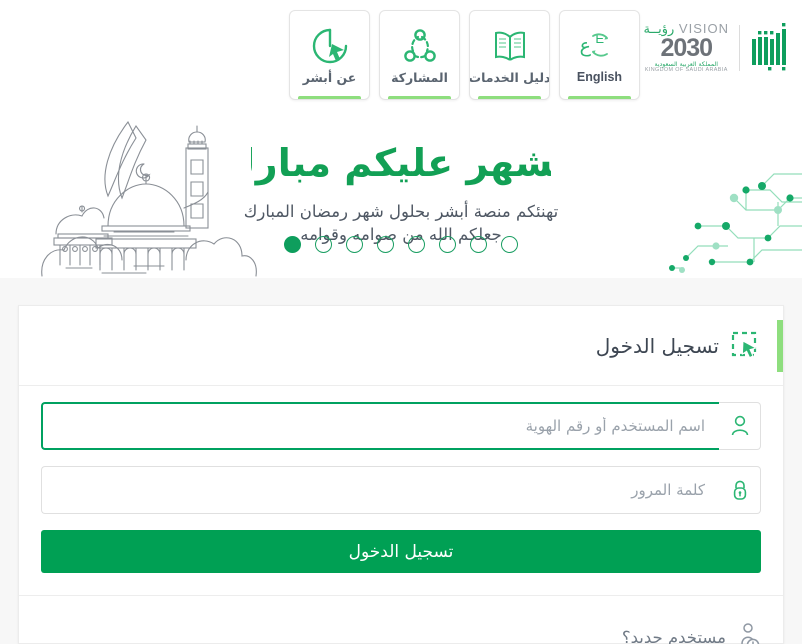 The image size is (802, 644). Describe the element at coordinates (380, 490) in the screenshot. I see `password-input` at that location.